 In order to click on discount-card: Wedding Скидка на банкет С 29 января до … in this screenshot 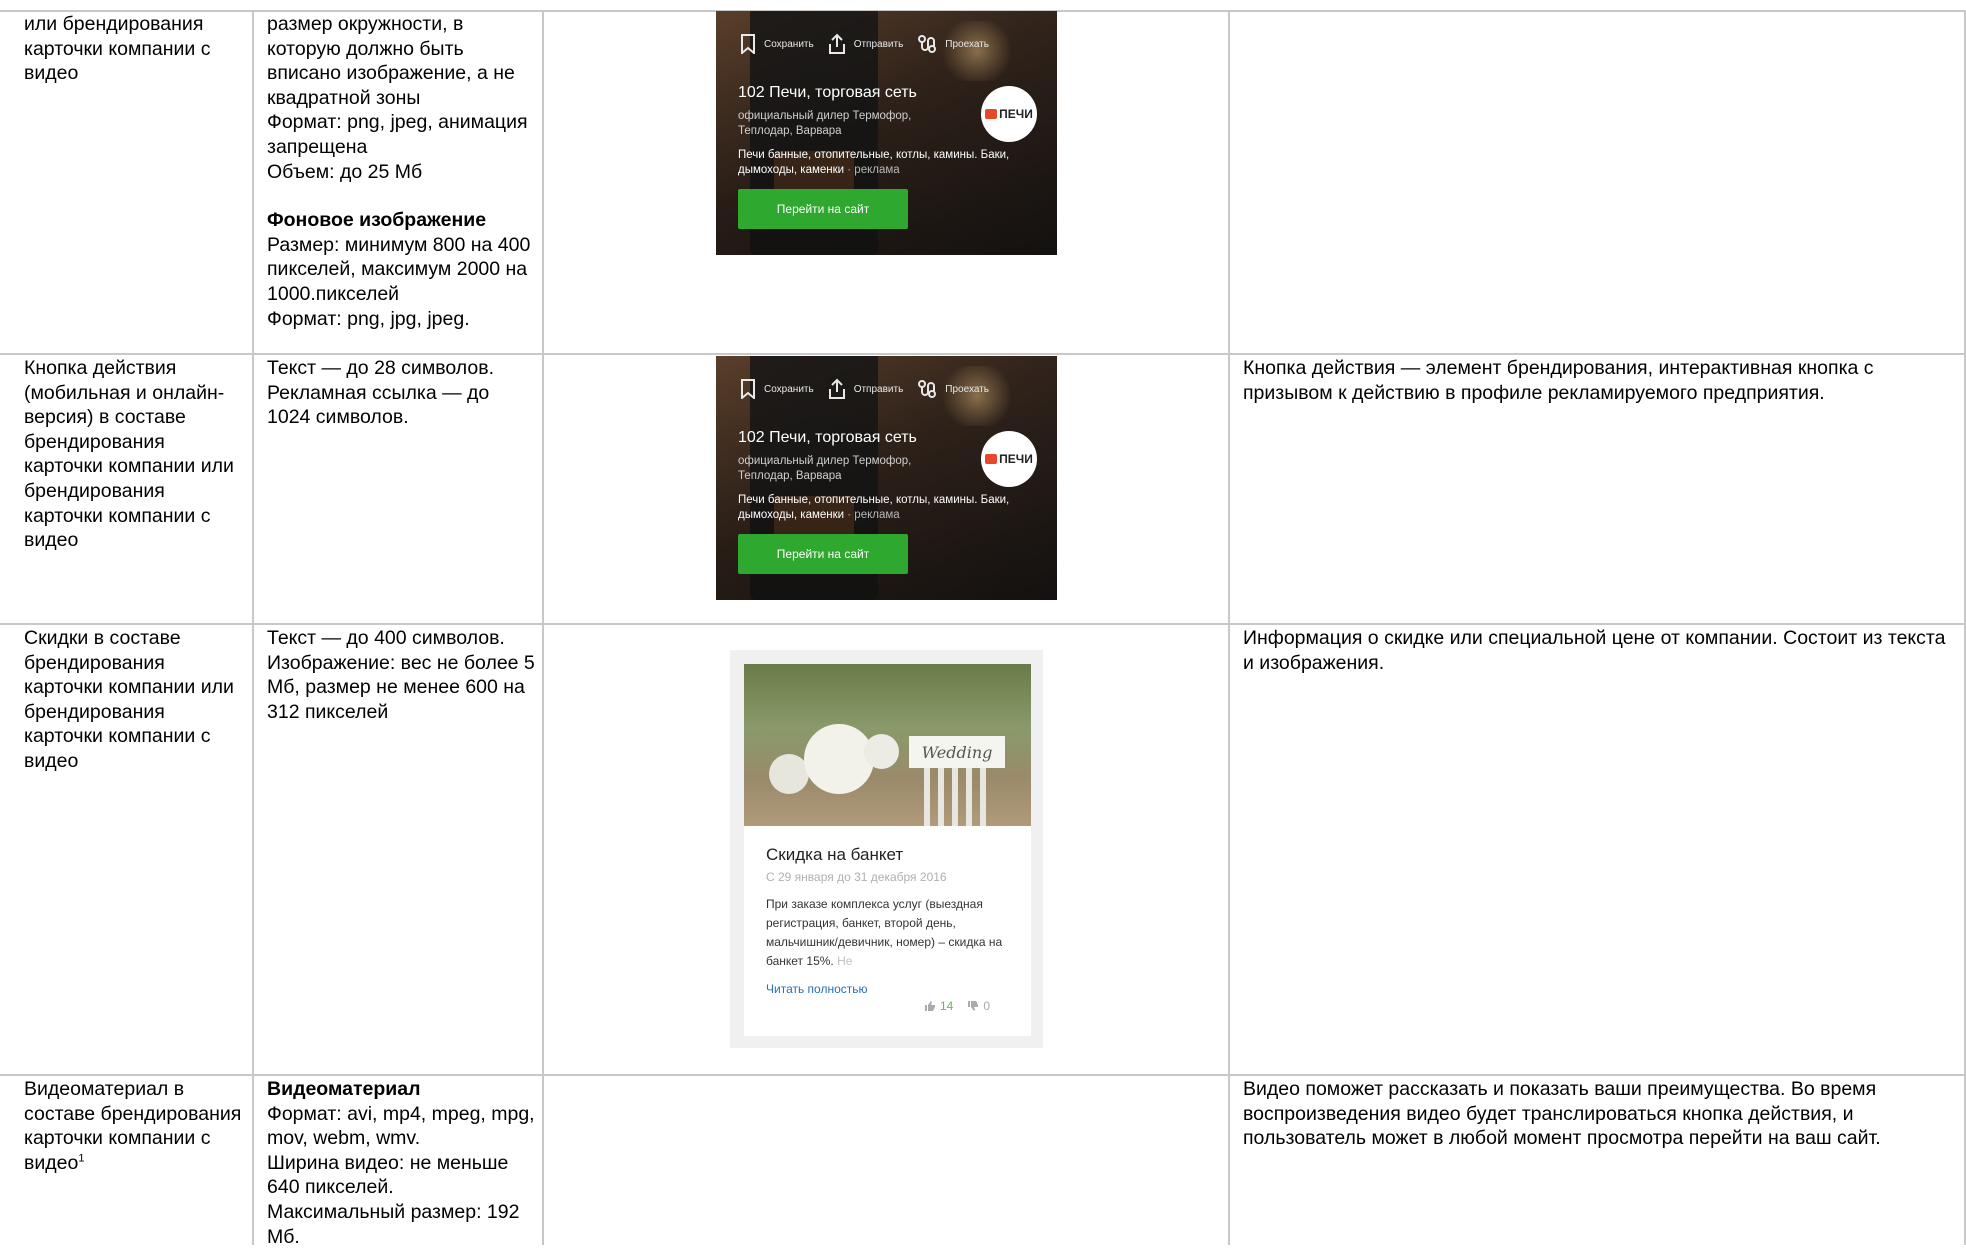, I will do `click(887, 850)`.